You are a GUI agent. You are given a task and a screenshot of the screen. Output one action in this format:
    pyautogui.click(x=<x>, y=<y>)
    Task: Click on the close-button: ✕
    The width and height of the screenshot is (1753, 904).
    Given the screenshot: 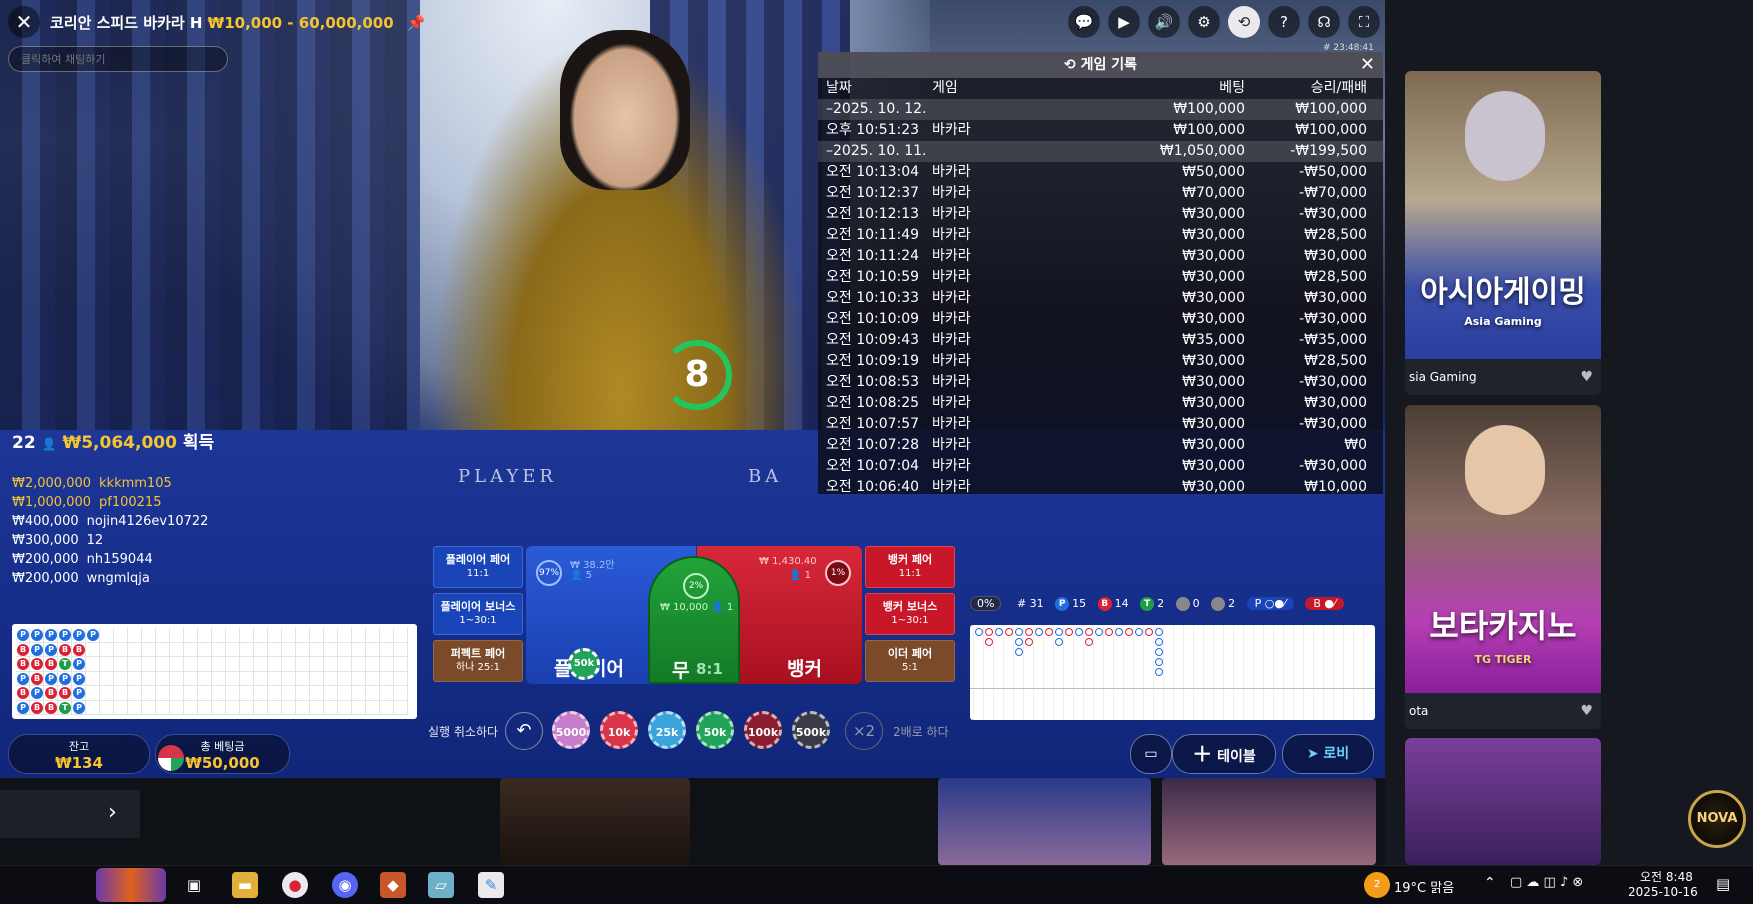 What is the action you would take?
    pyautogui.click(x=24, y=22)
    